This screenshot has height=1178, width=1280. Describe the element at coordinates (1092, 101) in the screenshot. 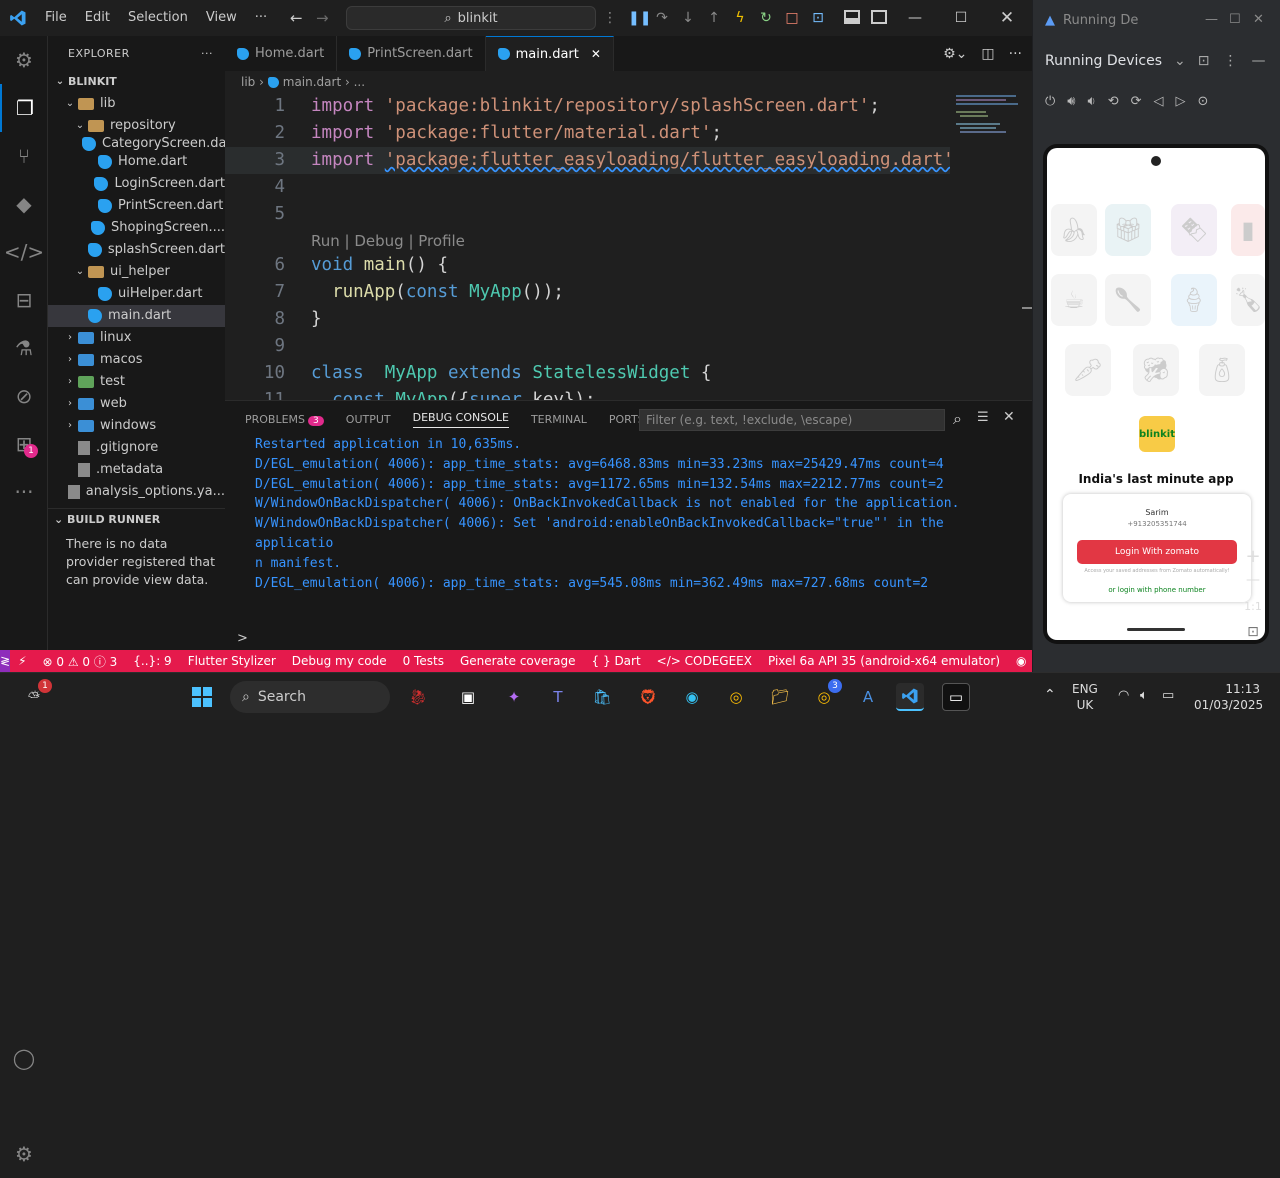

I see `volume-down-icon: 🔉︎` at that location.